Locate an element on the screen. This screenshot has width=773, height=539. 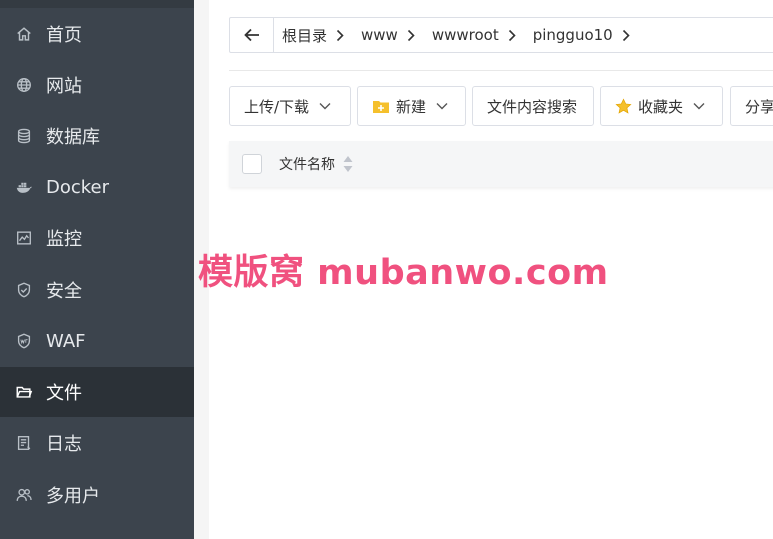
sidebar-item-waf: WAF is located at coordinates (97, 341).